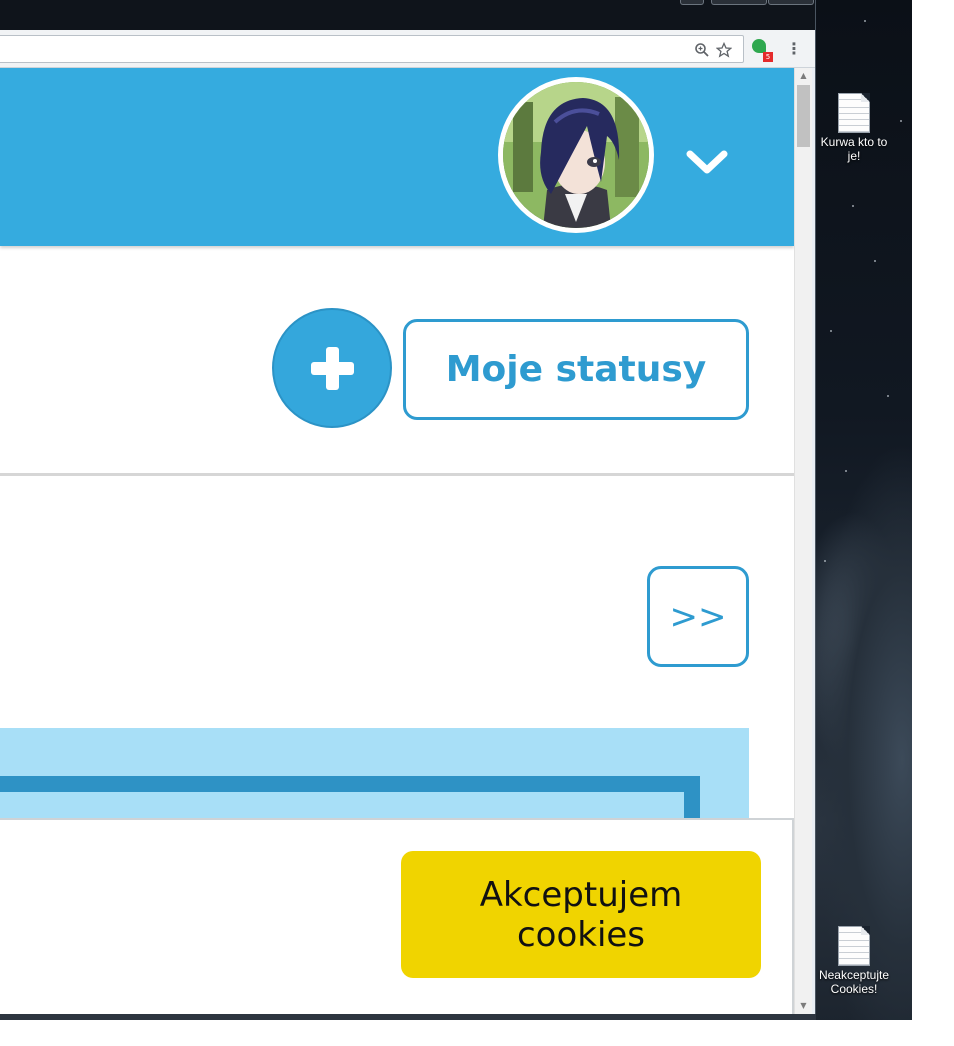  What do you see at coordinates (724, 49) in the screenshot?
I see `bookmark-star-icon` at bounding box center [724, 49].